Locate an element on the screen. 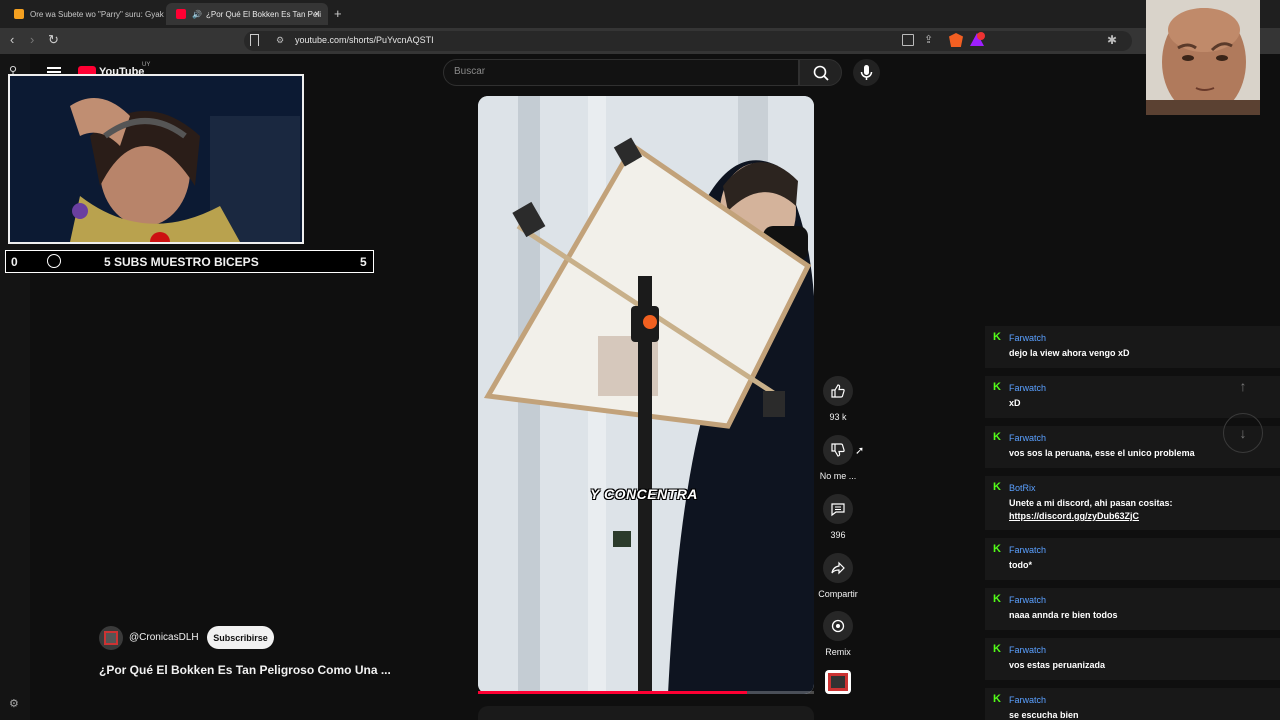 The width and height of the screenshot is (1280, 720). chat-message: dejo la view ahora vengo xD is located at coordinates (1069, 353).